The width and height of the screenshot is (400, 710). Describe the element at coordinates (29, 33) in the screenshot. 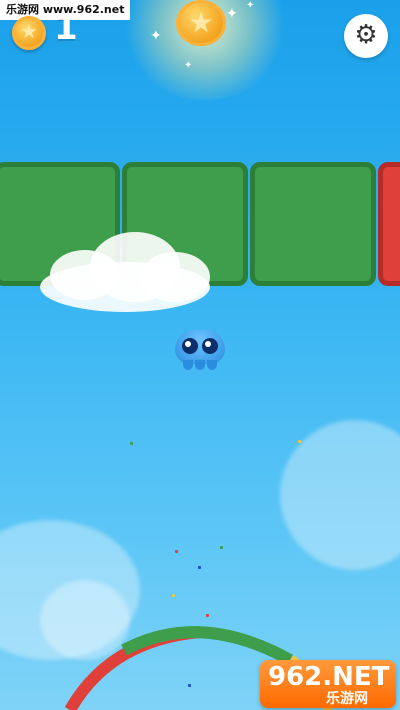

I see `coin-star-icon: ★` at that location.